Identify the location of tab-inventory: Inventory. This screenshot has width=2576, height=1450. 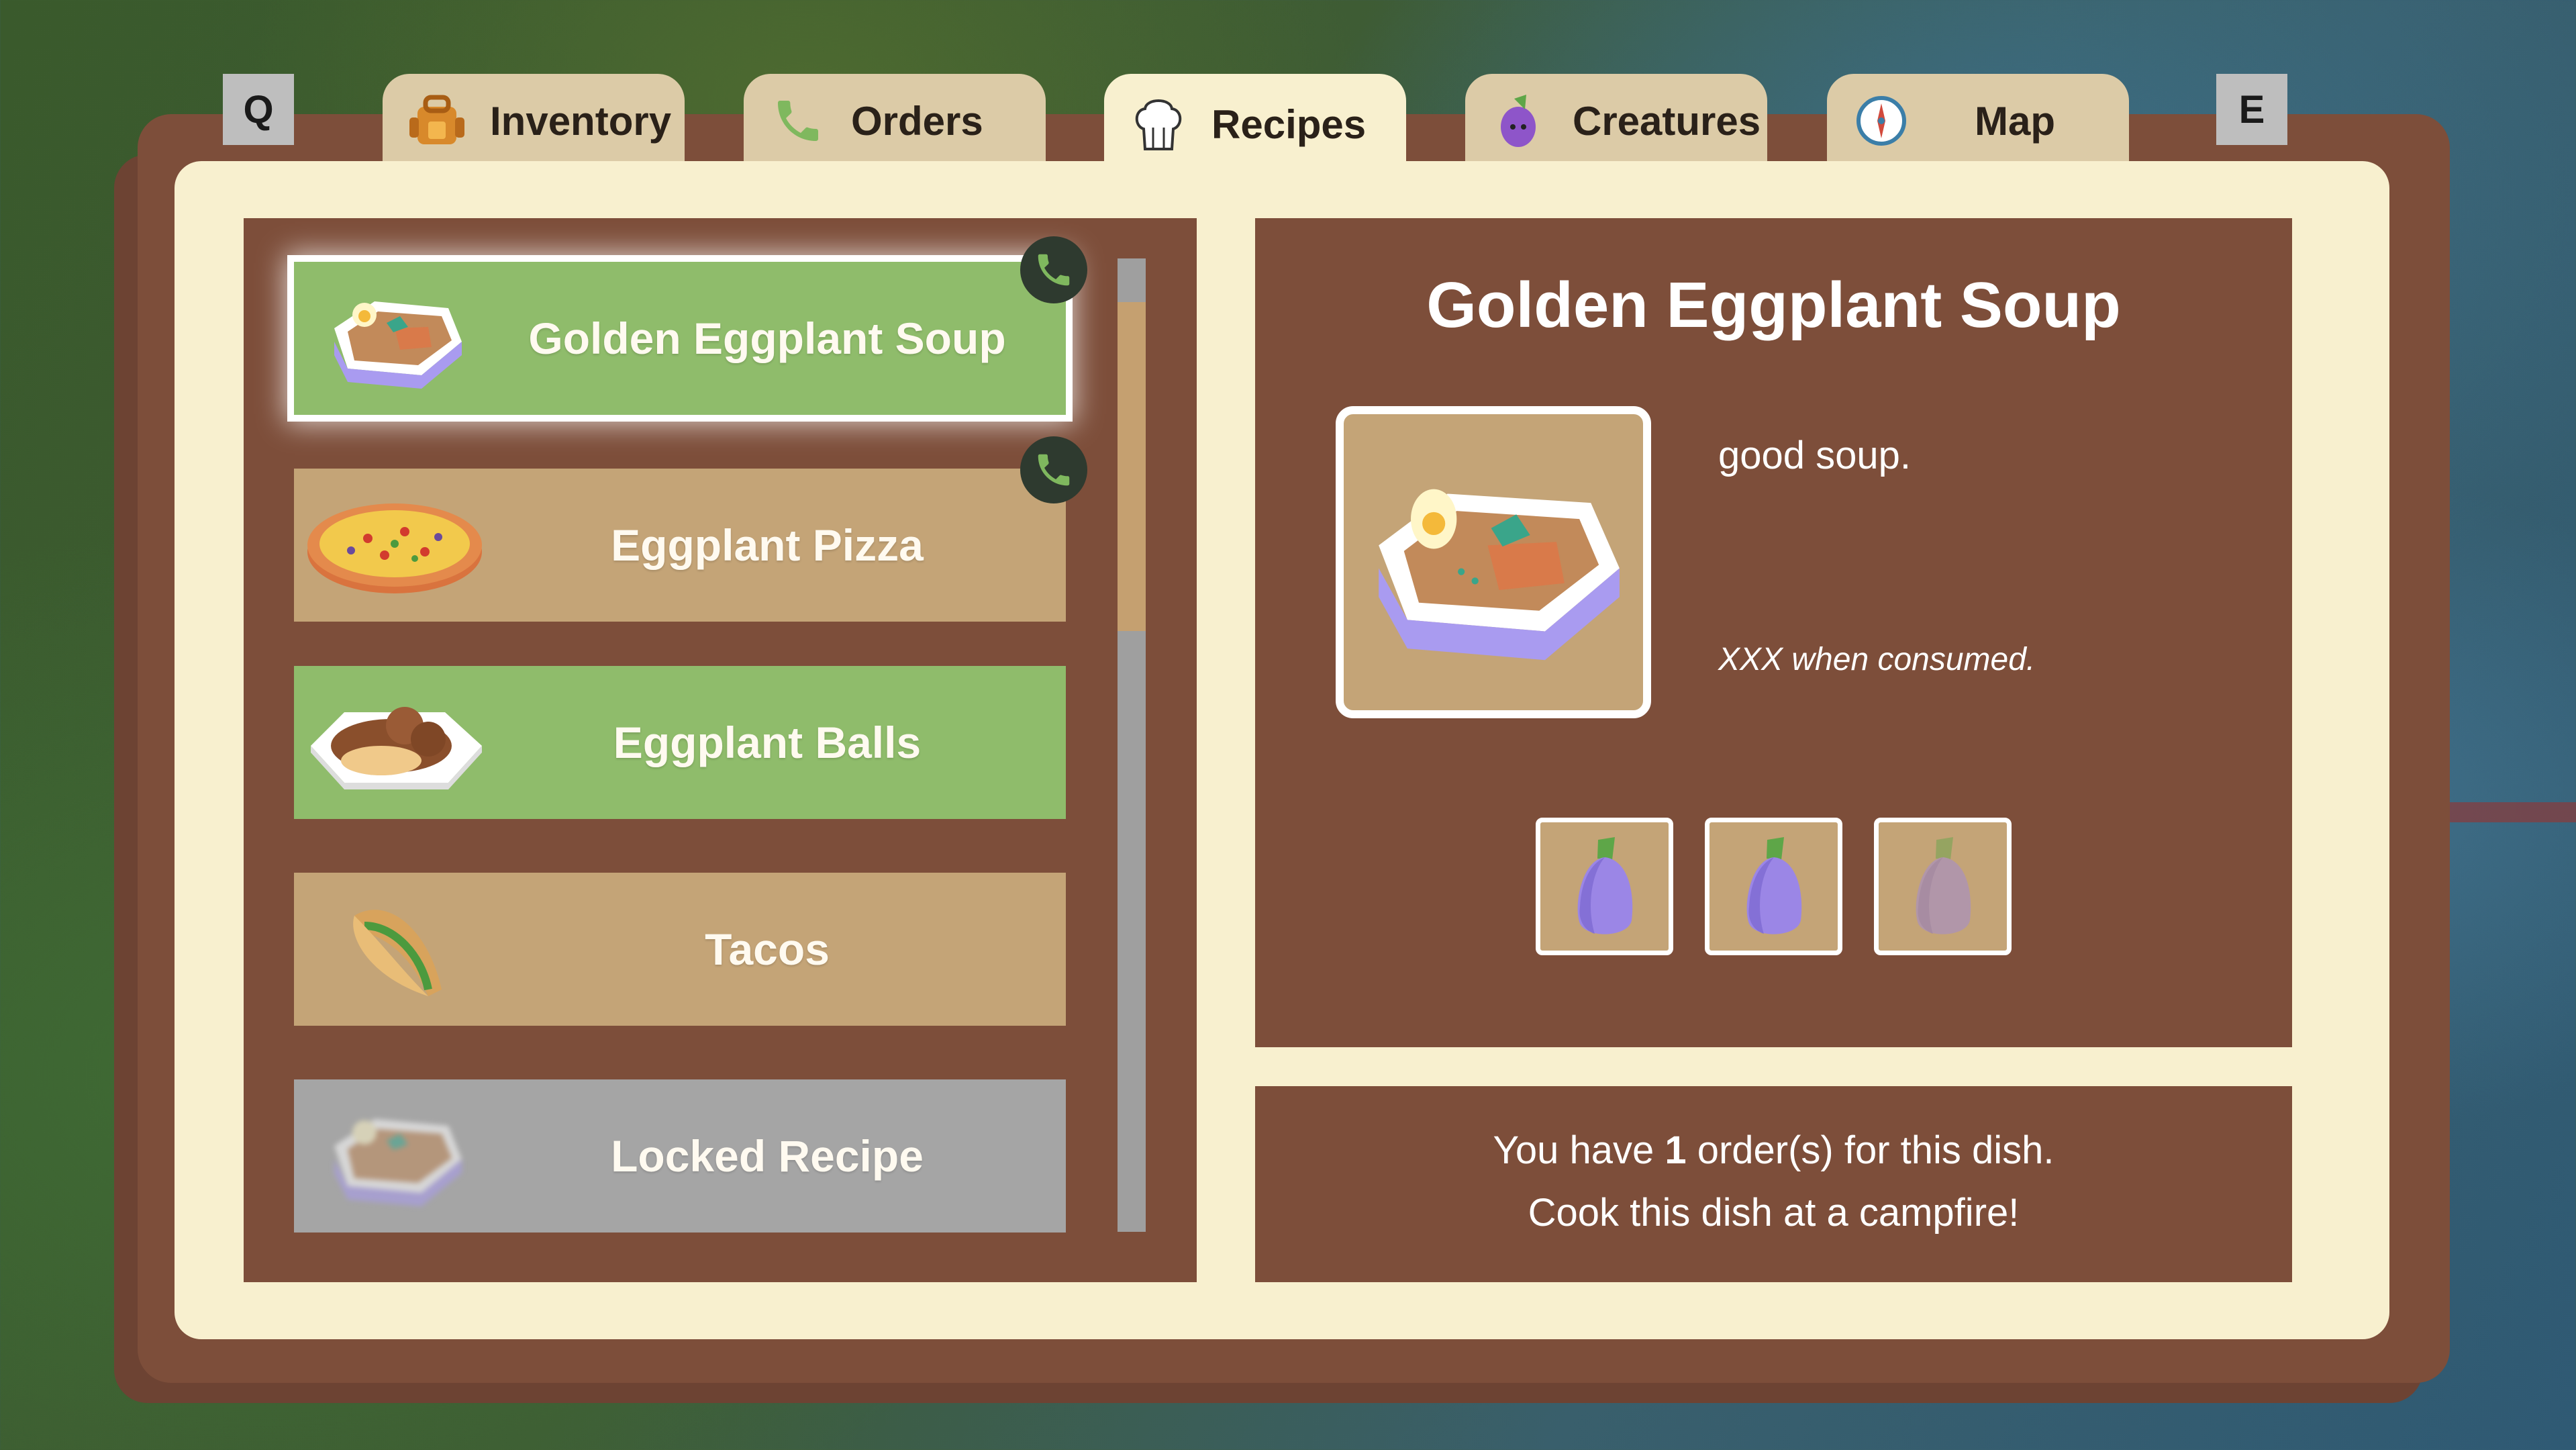
(534, 121).